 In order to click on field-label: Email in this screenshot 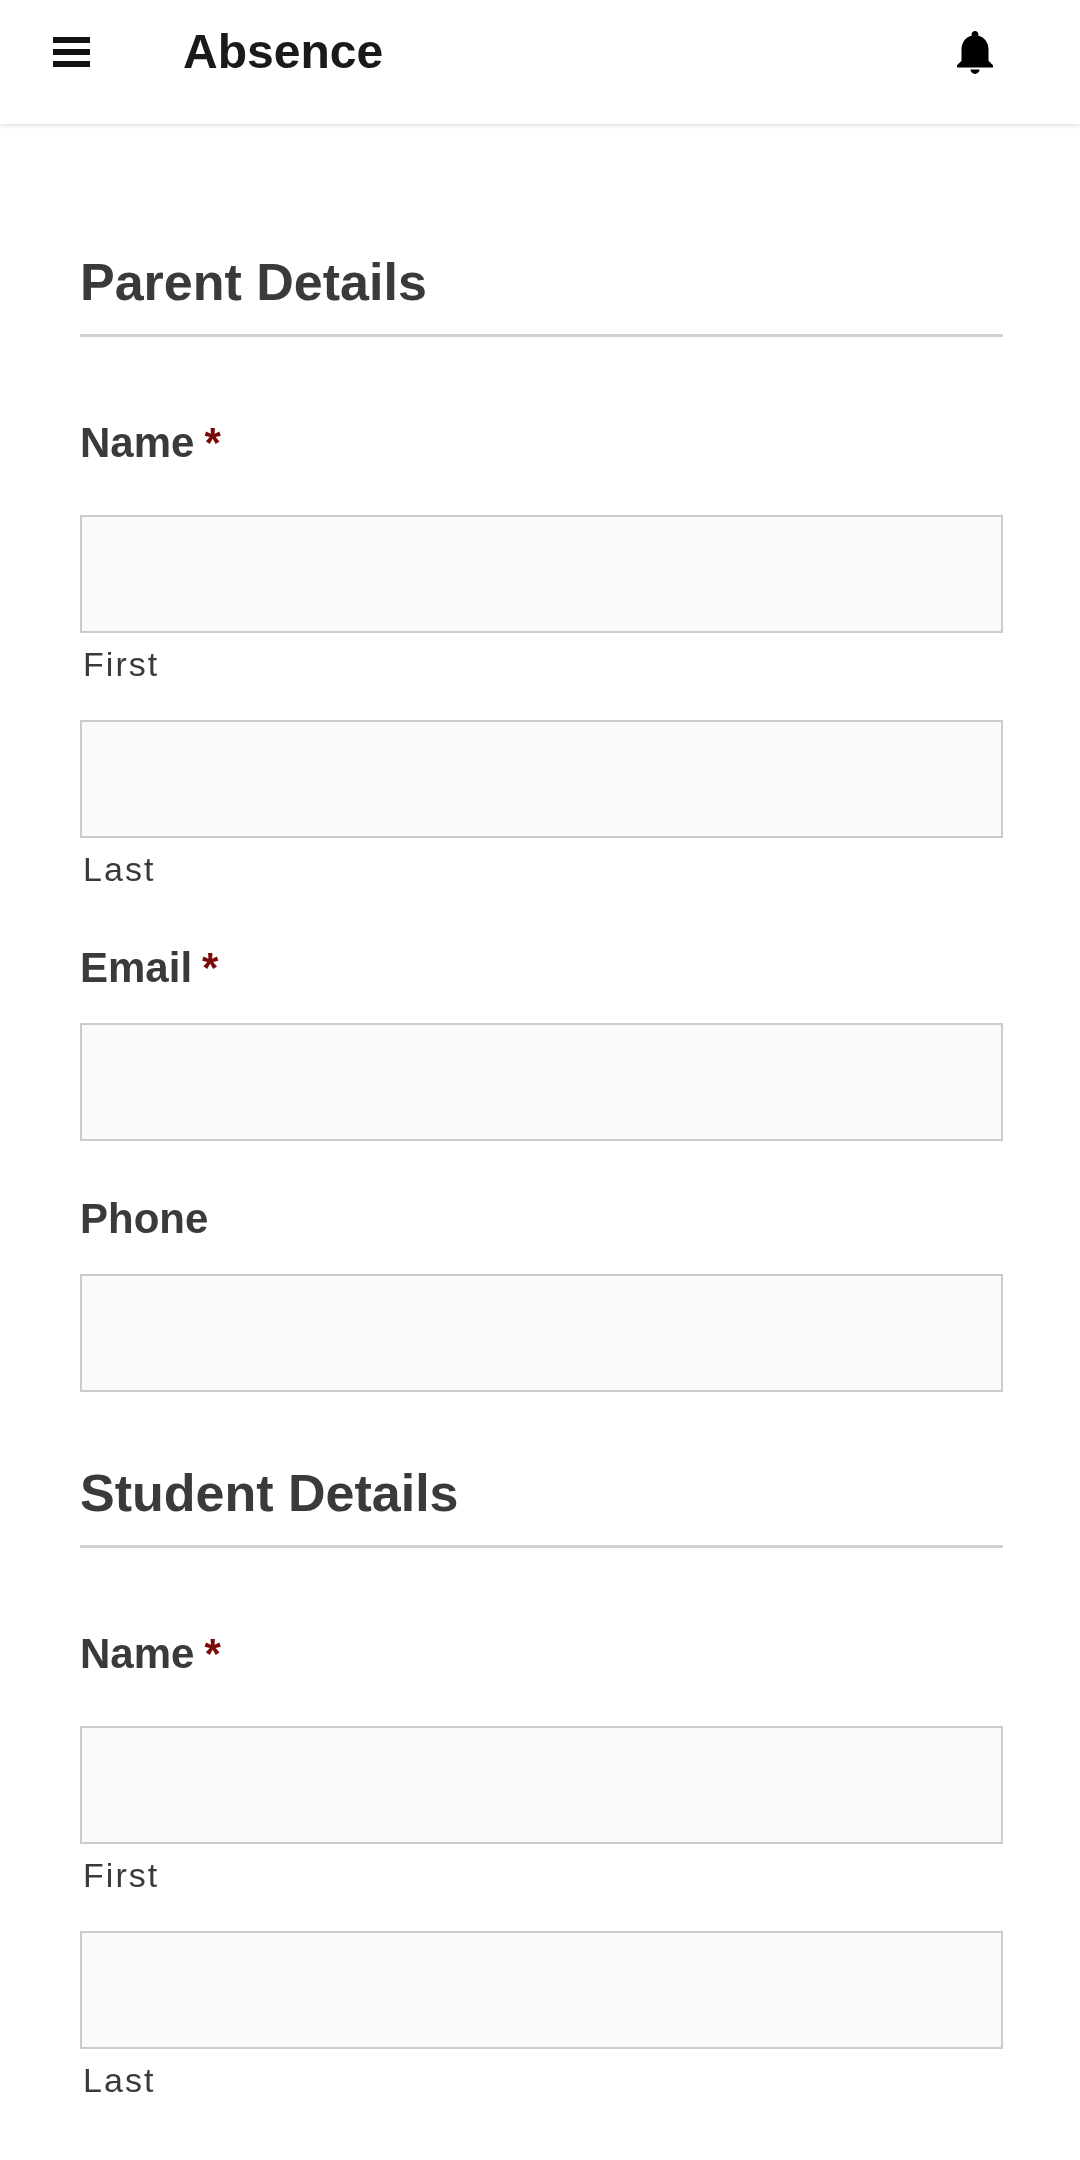, I will do `click(136, 968)`.